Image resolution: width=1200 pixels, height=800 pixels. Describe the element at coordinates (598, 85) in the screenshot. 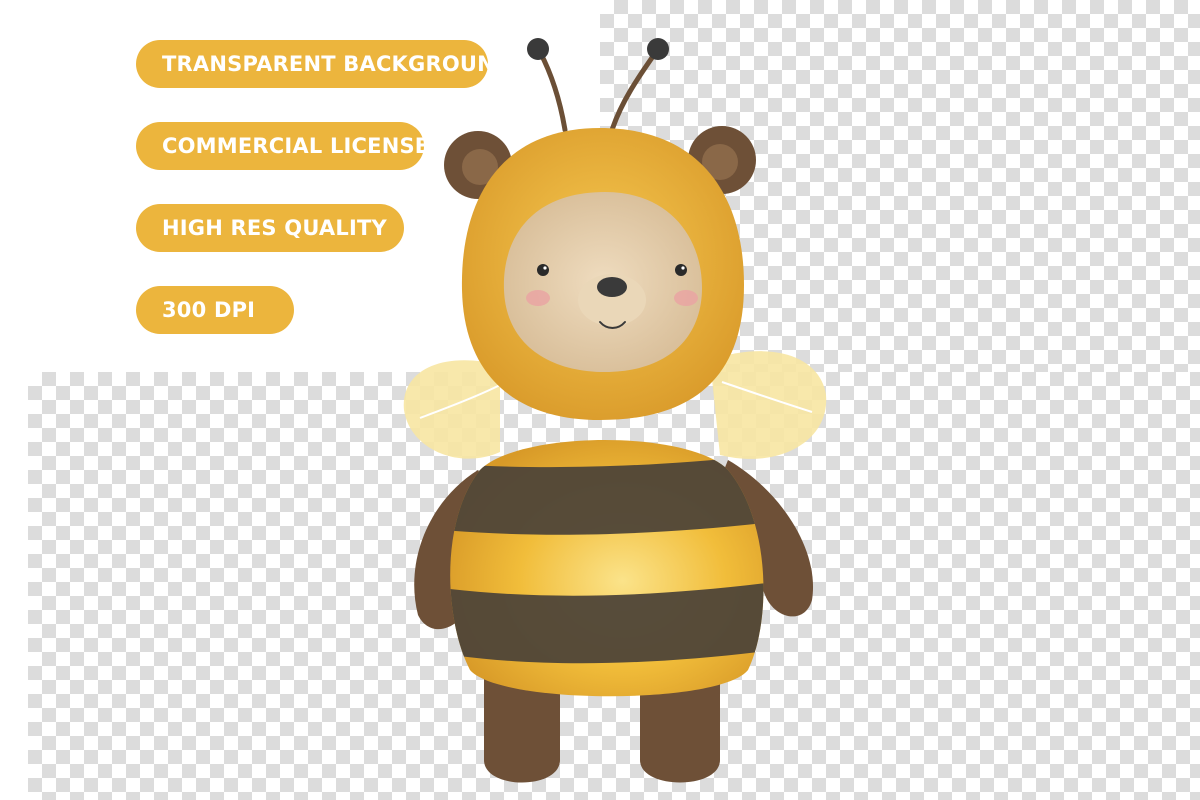

I see `antenna-icon` at that location.